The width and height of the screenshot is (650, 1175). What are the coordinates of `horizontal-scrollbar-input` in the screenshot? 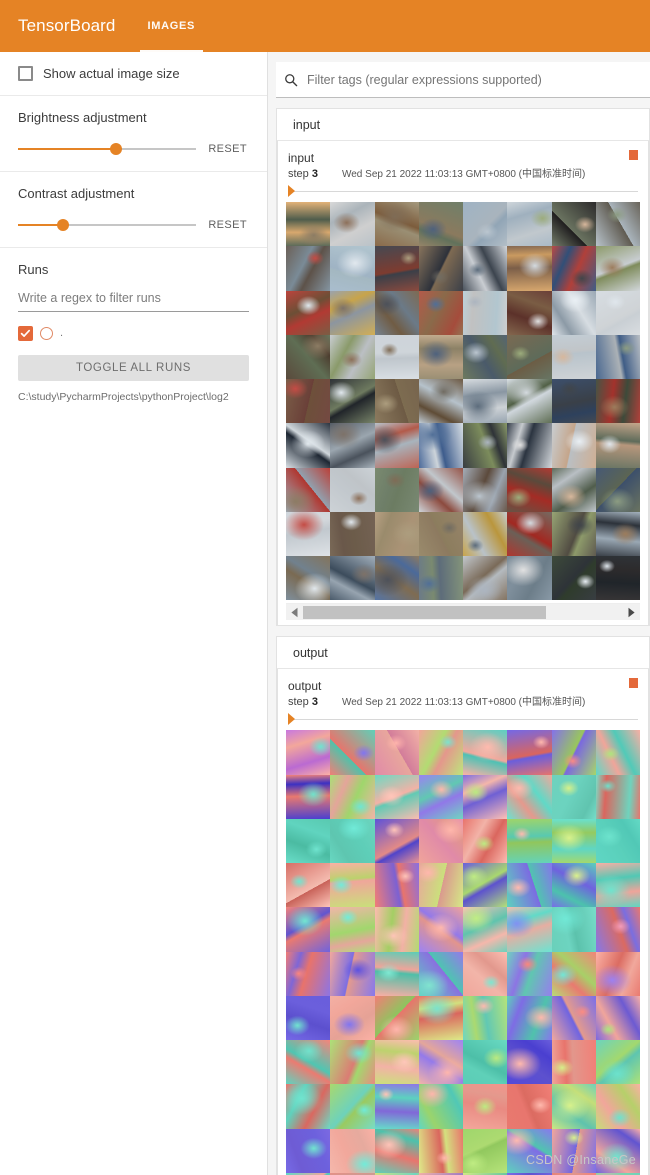 It's located at (463, 612).